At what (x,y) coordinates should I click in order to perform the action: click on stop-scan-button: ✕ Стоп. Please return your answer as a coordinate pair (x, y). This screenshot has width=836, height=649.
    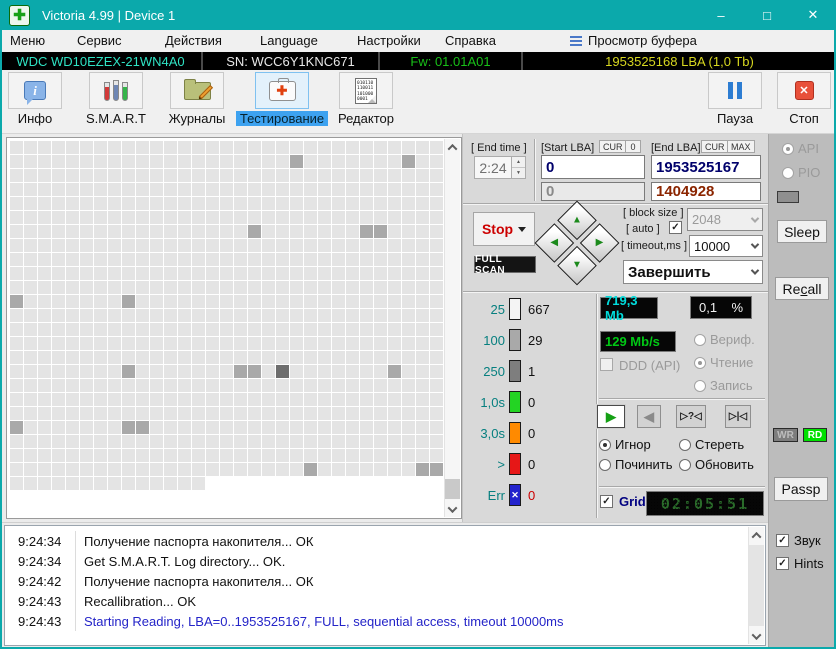
    Looking at the image, I should click on (804, 99).